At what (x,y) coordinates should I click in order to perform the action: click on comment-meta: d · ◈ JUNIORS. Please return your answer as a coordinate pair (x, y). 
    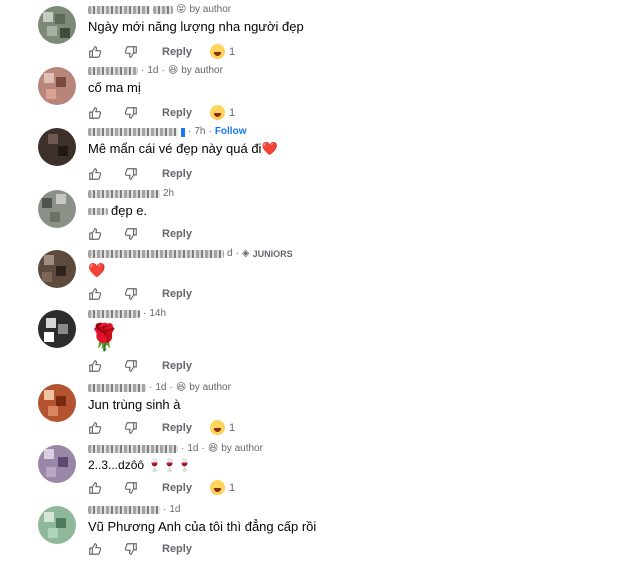
    Looking at the image, I should click on (190, 254).